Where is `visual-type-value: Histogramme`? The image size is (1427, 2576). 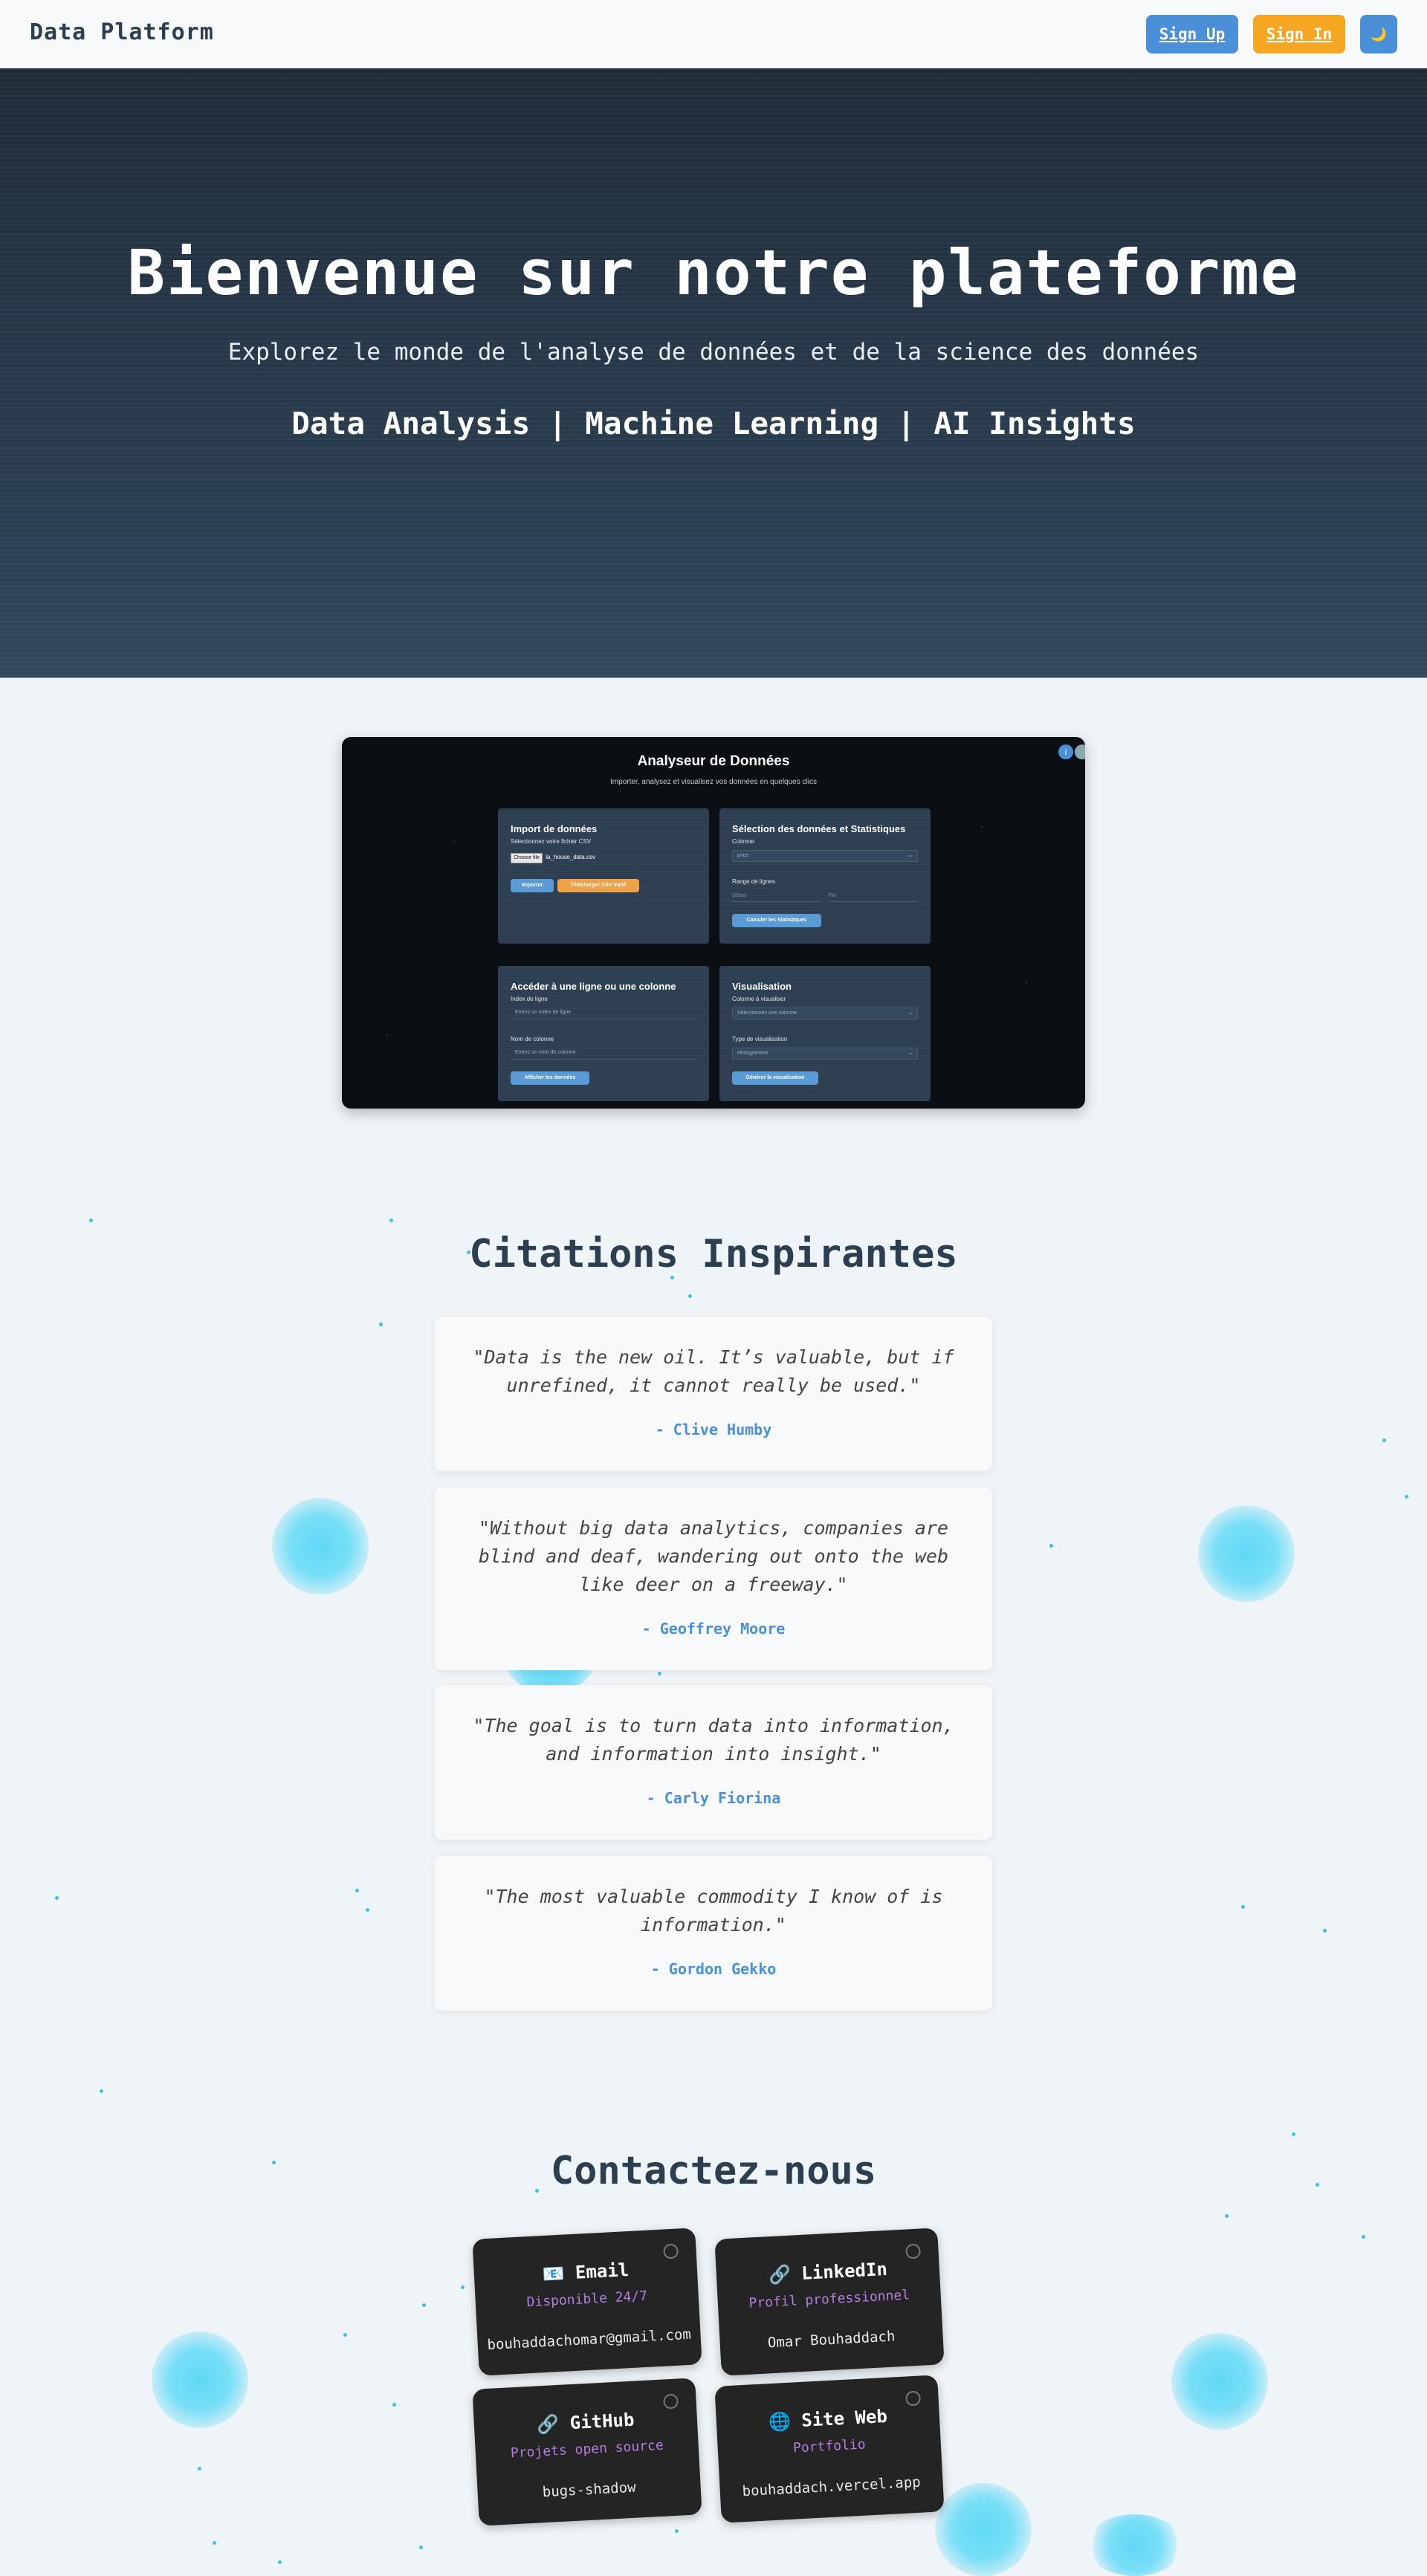
visual-type-value: Histogramme is located at coordinates (752, 1053).